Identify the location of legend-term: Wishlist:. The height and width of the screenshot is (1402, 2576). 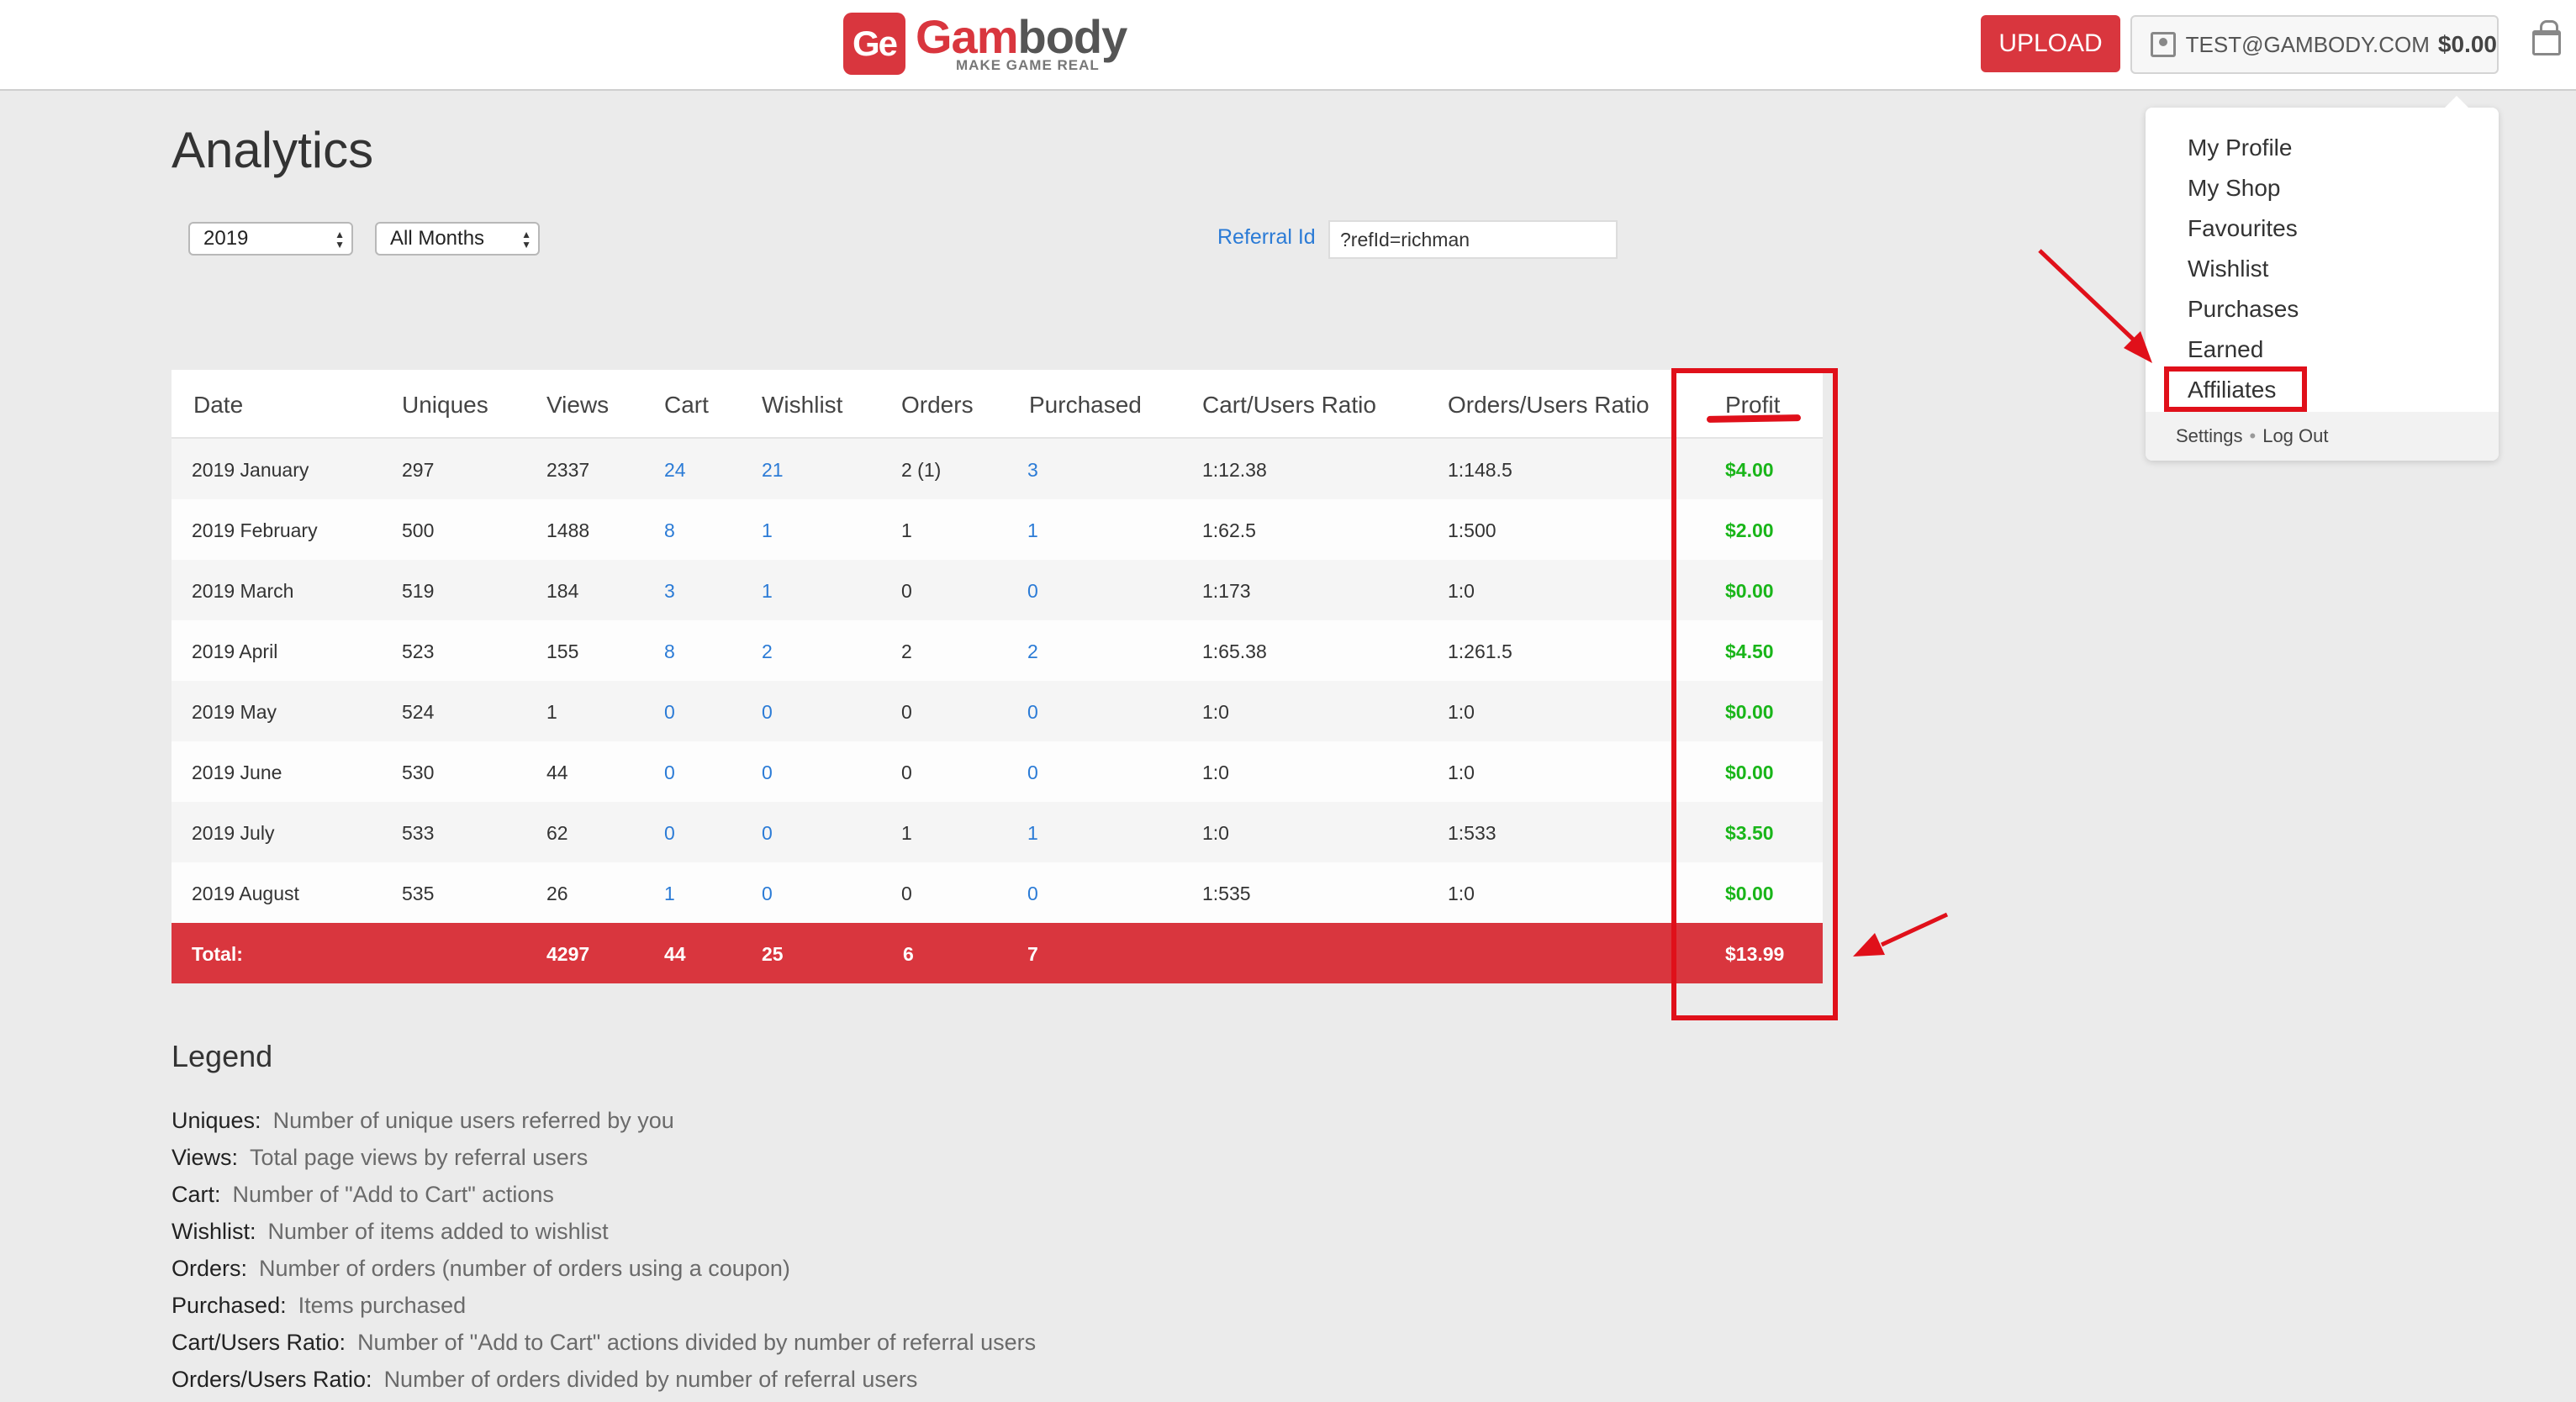
(214, 1231).